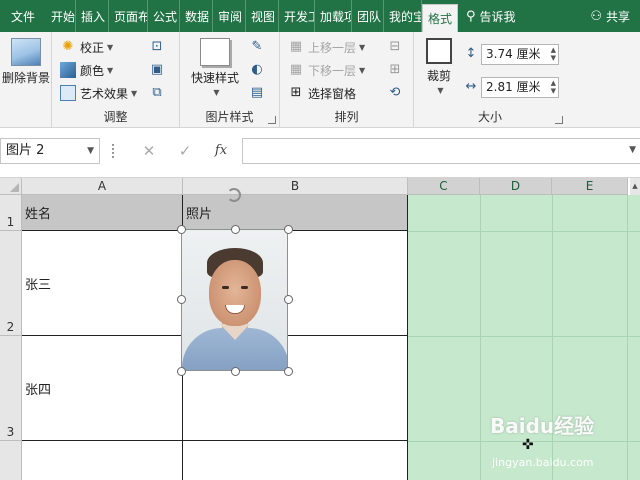  Describe the element at coordinates (441, 151) in the screenshot. I see `formula-input: ▼` at that location.